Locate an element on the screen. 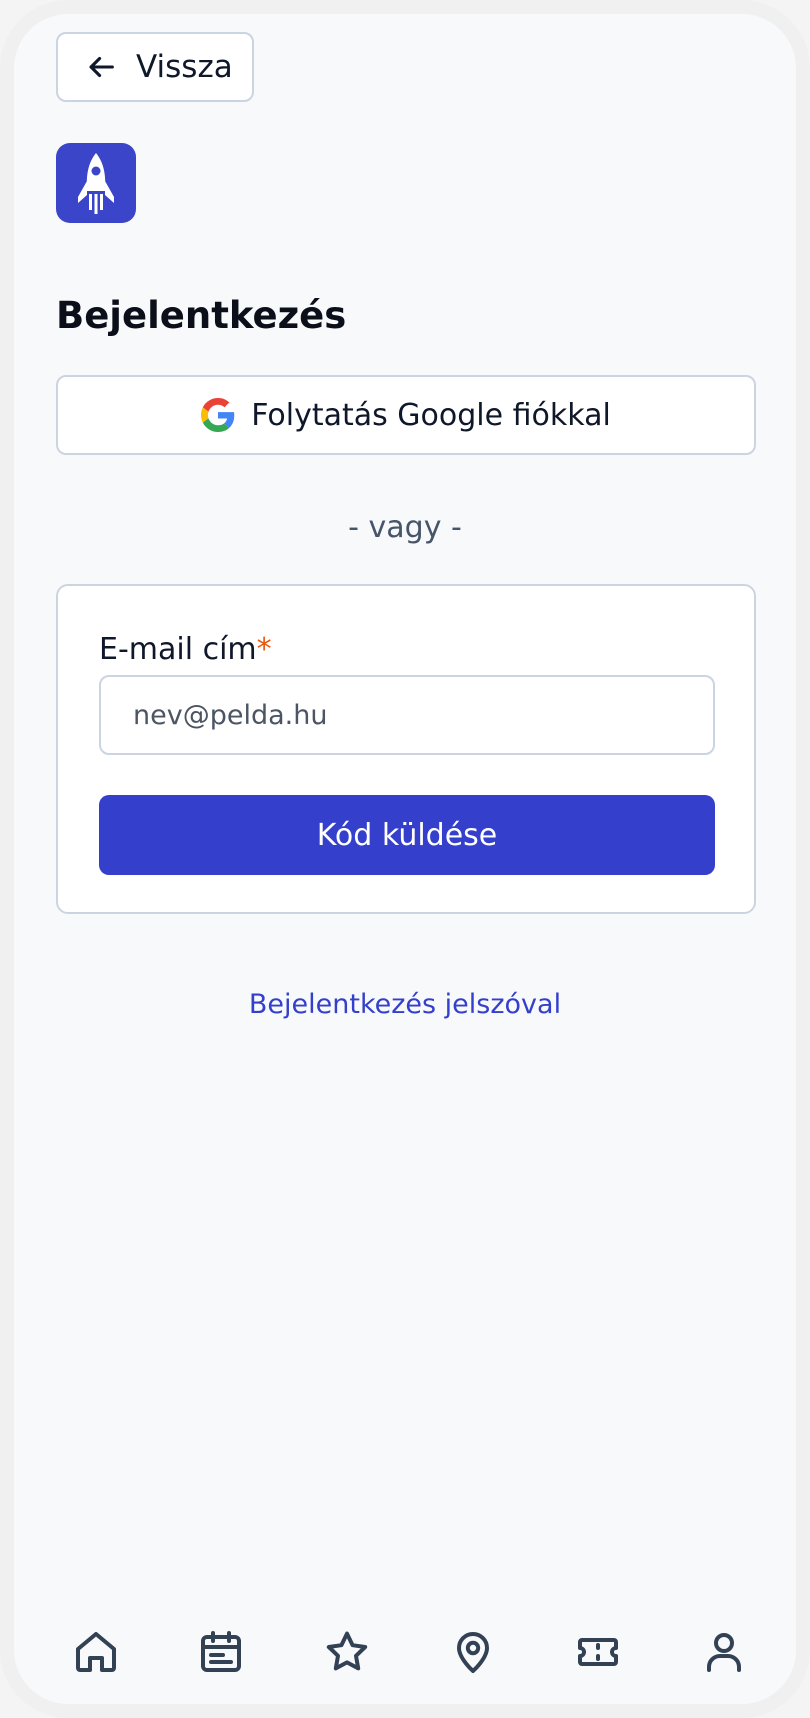 The image size is (810, 1718). ticket-icon is located at coordinates (598, 1652).